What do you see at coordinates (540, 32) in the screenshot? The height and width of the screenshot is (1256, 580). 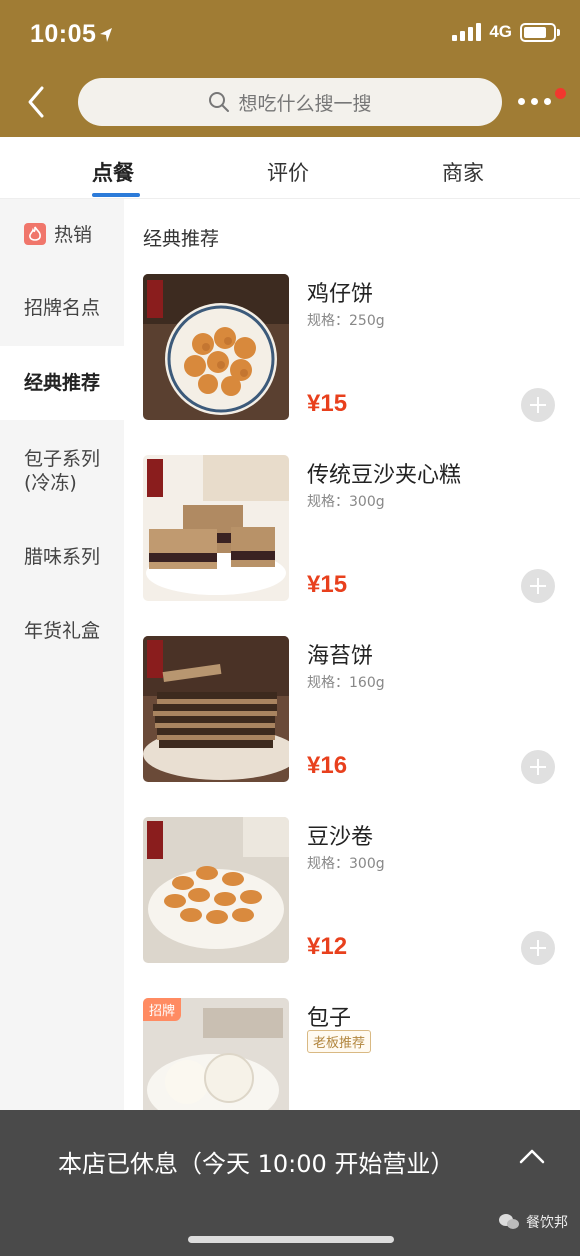 I see `battery-icon` at bounding box center [540, 32].